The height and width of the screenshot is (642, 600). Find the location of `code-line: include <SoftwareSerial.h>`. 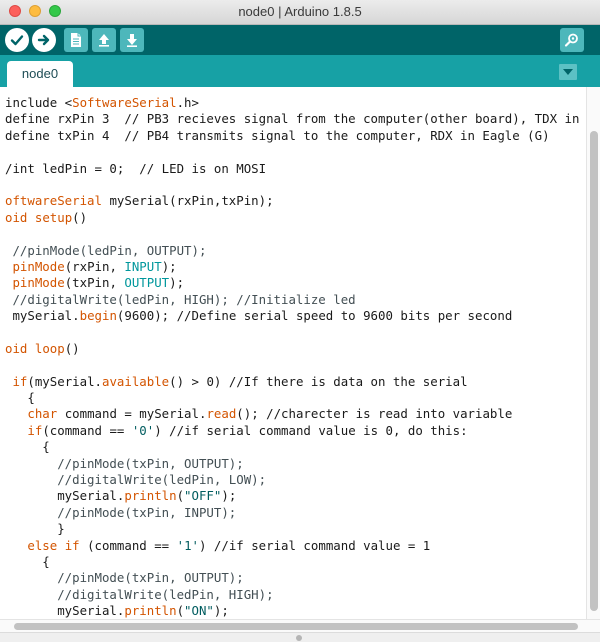

code-line: include <SoftwareSerial.h> is located at coordinates (302, 103).